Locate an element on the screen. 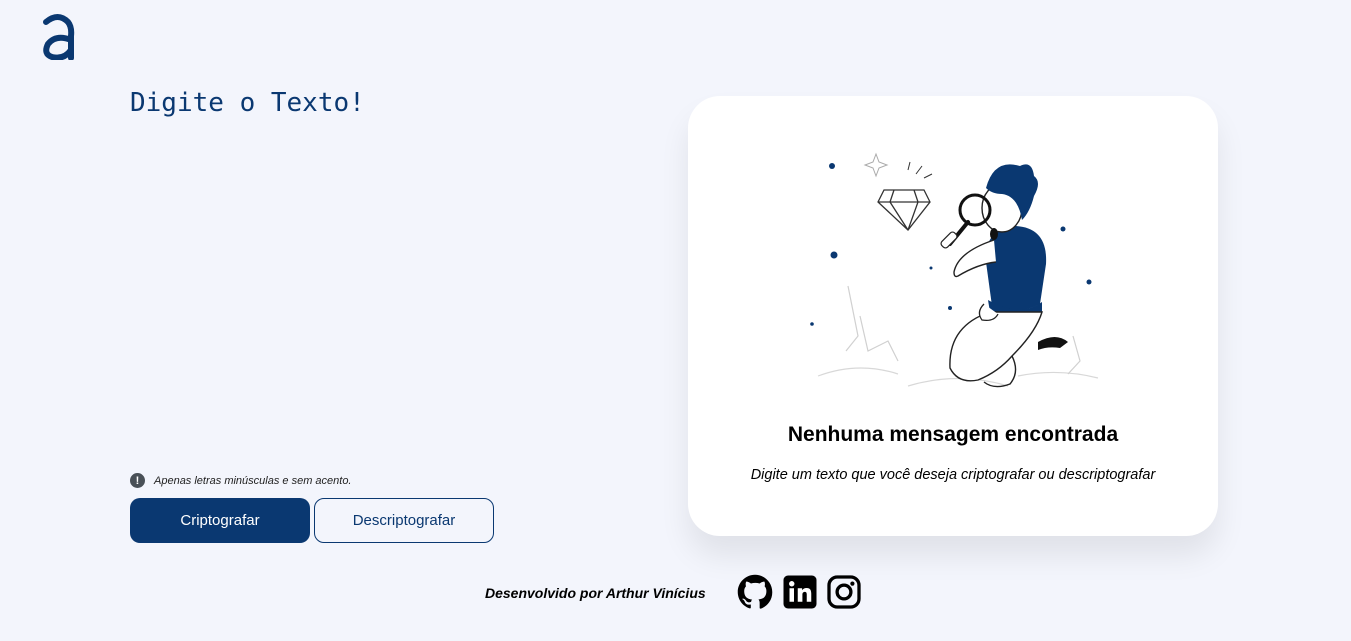  footer-credit: Desenvolvido por Arthur Vinícius is located at coordinates (595, 593).